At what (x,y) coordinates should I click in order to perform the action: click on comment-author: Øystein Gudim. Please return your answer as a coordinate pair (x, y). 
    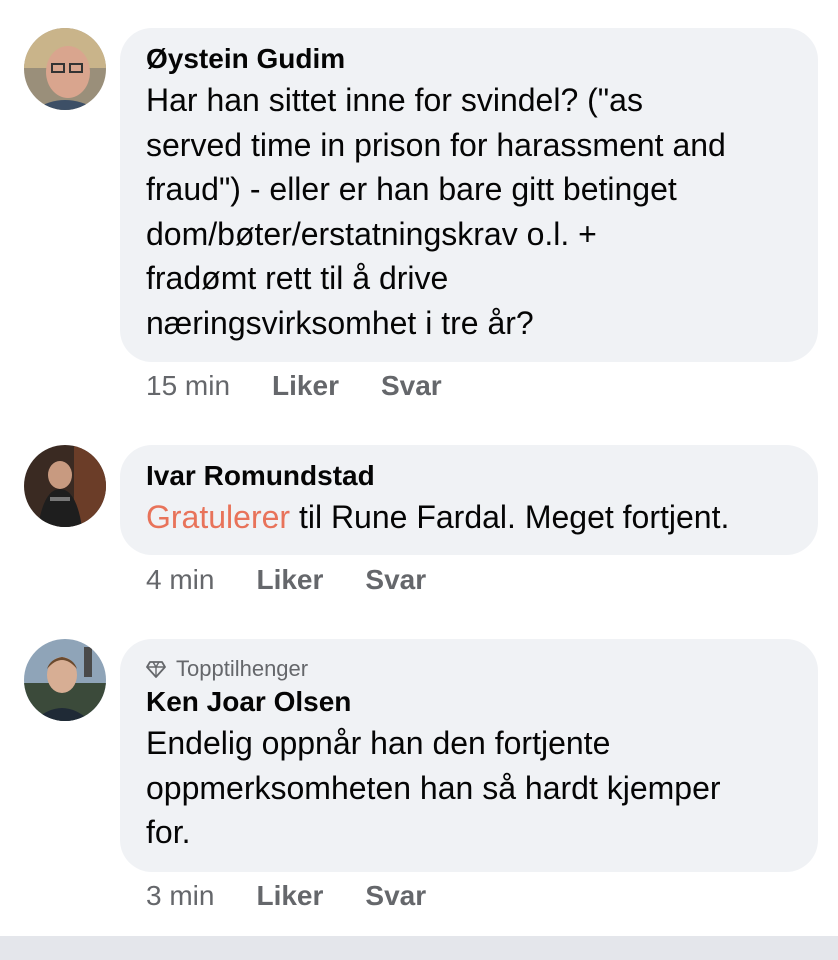
    Looking at the image, I should click on (469, 59).